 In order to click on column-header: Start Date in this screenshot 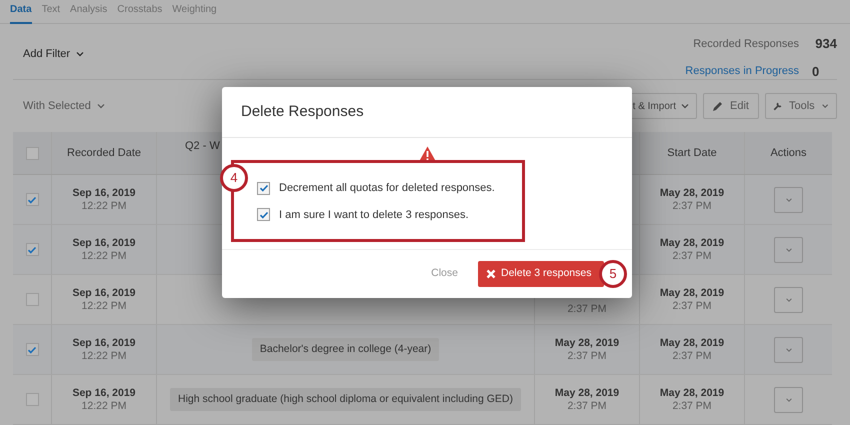, I will do `click(692, 153)`.